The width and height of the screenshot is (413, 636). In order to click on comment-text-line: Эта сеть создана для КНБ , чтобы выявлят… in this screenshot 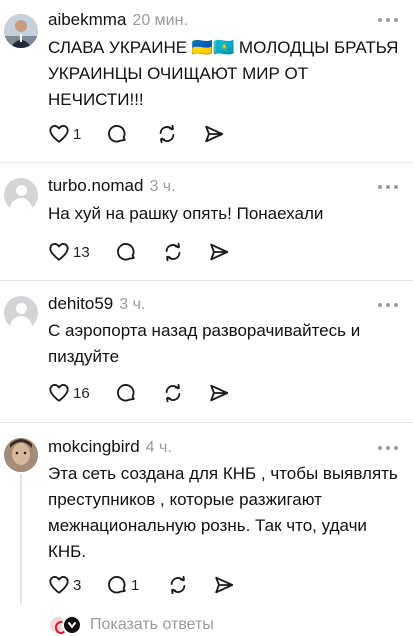, I will do `click(223, 473)`.